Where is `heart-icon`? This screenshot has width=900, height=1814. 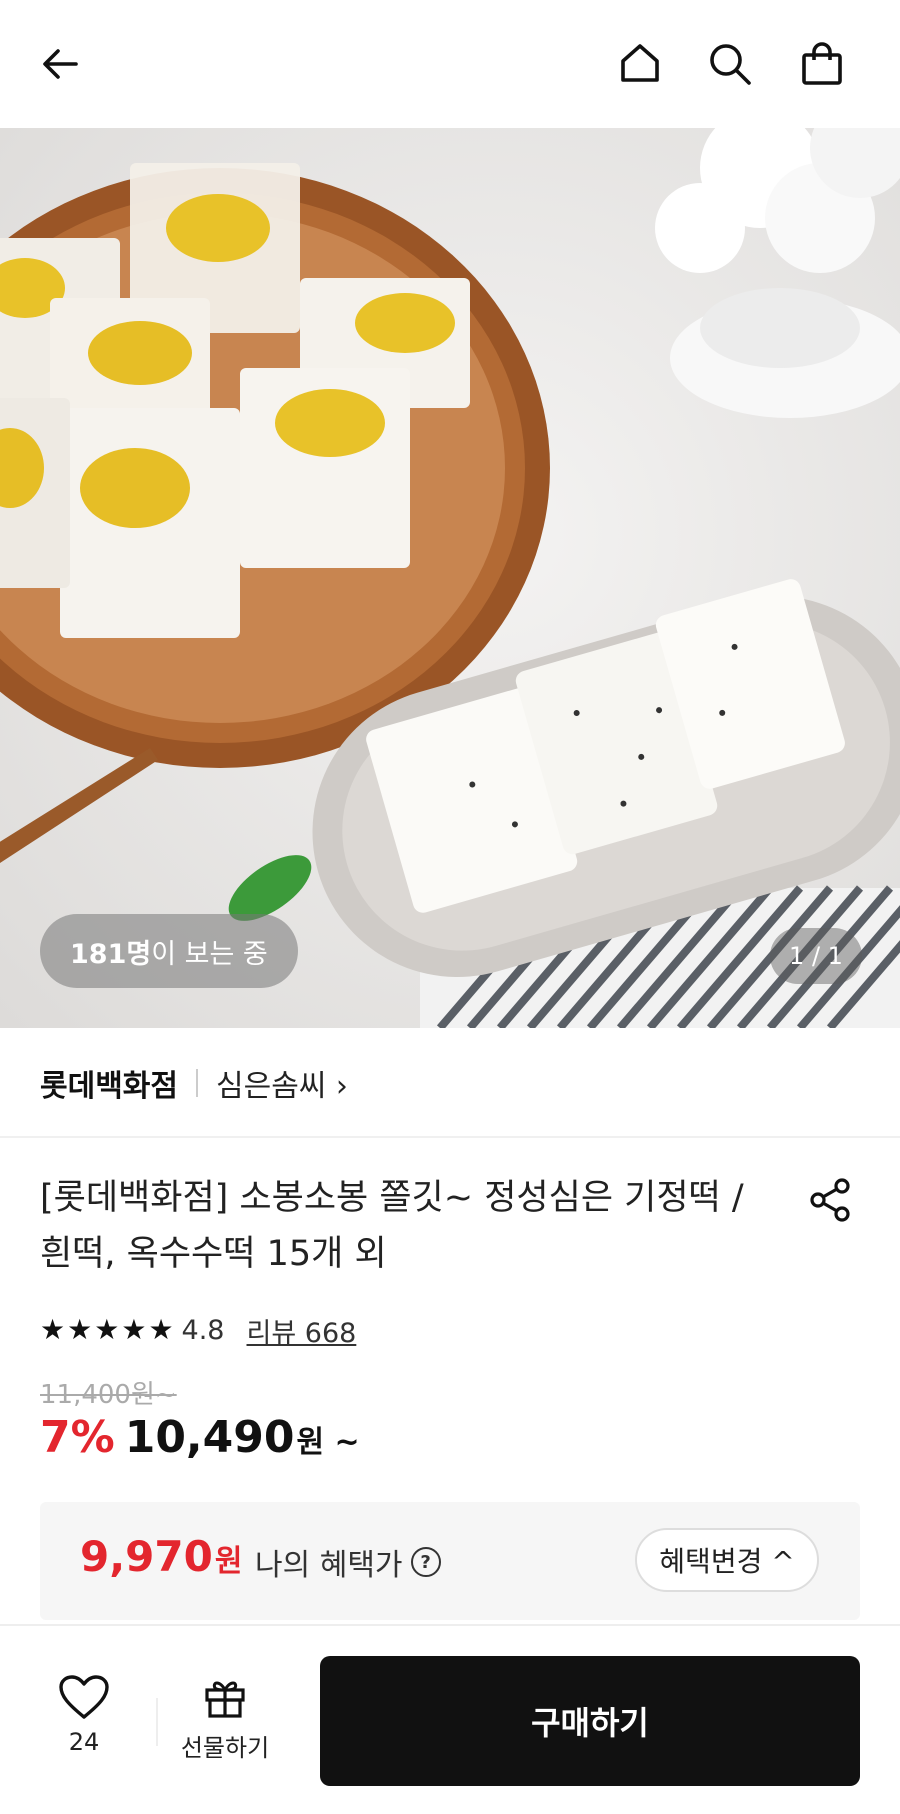
heart-icon is located at coordinates (84, 1697).